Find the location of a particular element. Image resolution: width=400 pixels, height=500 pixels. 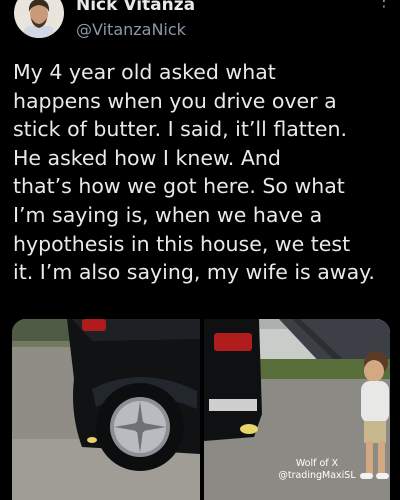

tweet-line: happens when you drive over a is located at coordinates (175, 100).